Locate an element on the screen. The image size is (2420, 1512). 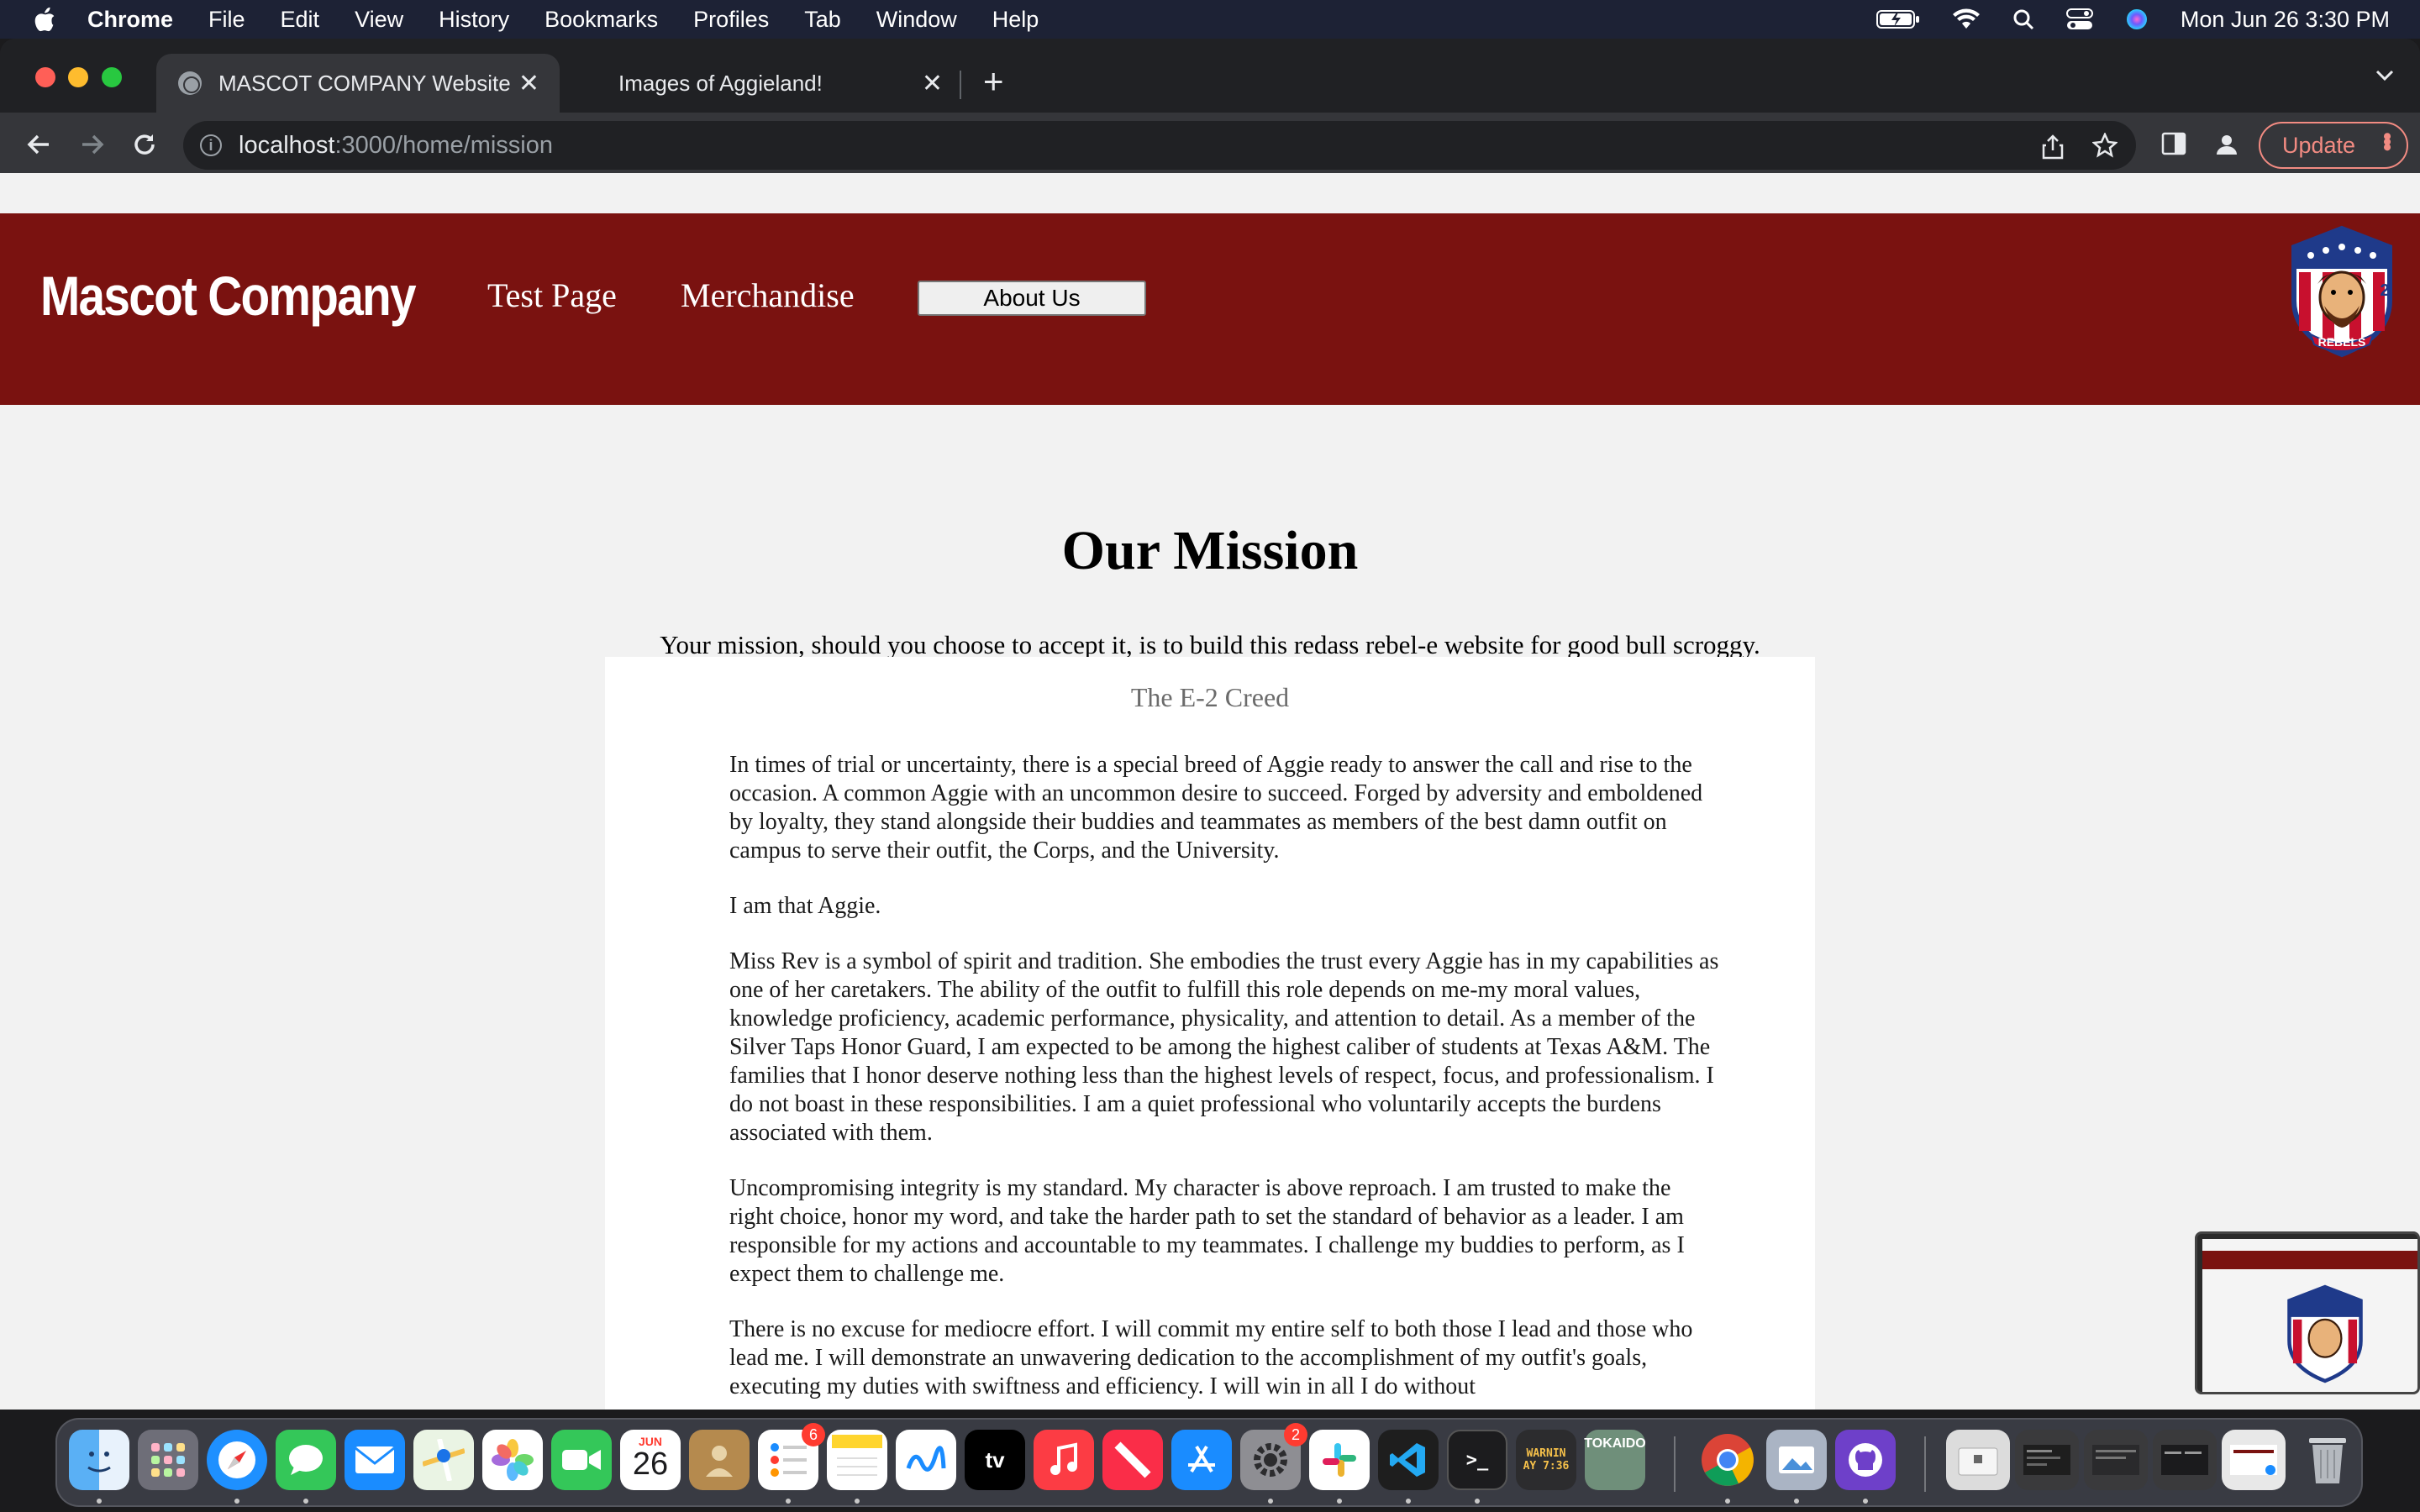
rebels-mascot-logo: REBELS 2 is located at coordinates (2341, 291).